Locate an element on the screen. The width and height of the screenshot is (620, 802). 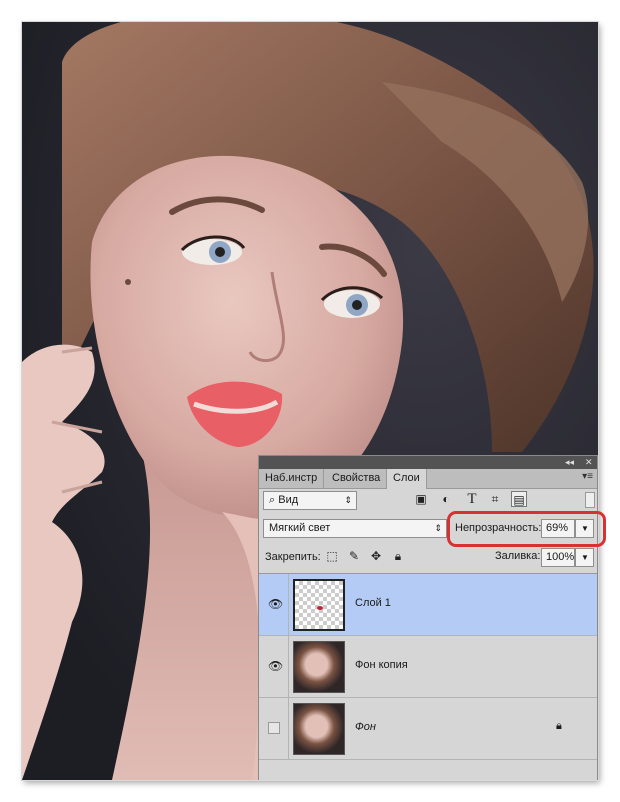
layers-list: 👁︎ Слой 1 👁︎ Фон копия Фон 🔒︎ is located at coordinates (428, 676).